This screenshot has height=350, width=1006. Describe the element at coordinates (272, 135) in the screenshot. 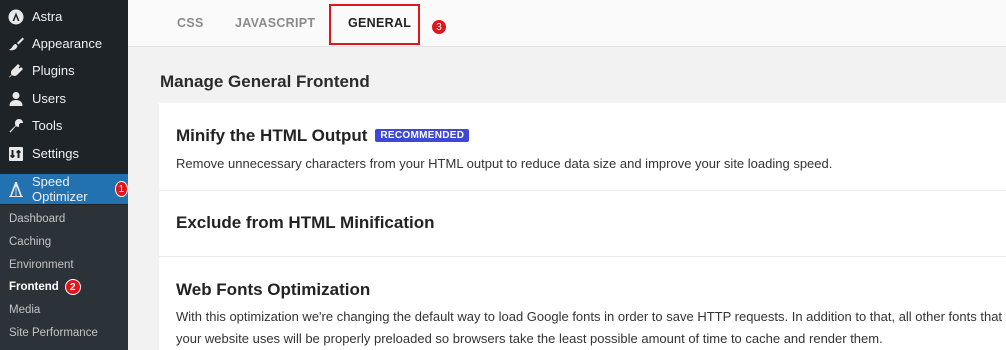

I see `card-title-text: Minify the HTML Output` at that location.